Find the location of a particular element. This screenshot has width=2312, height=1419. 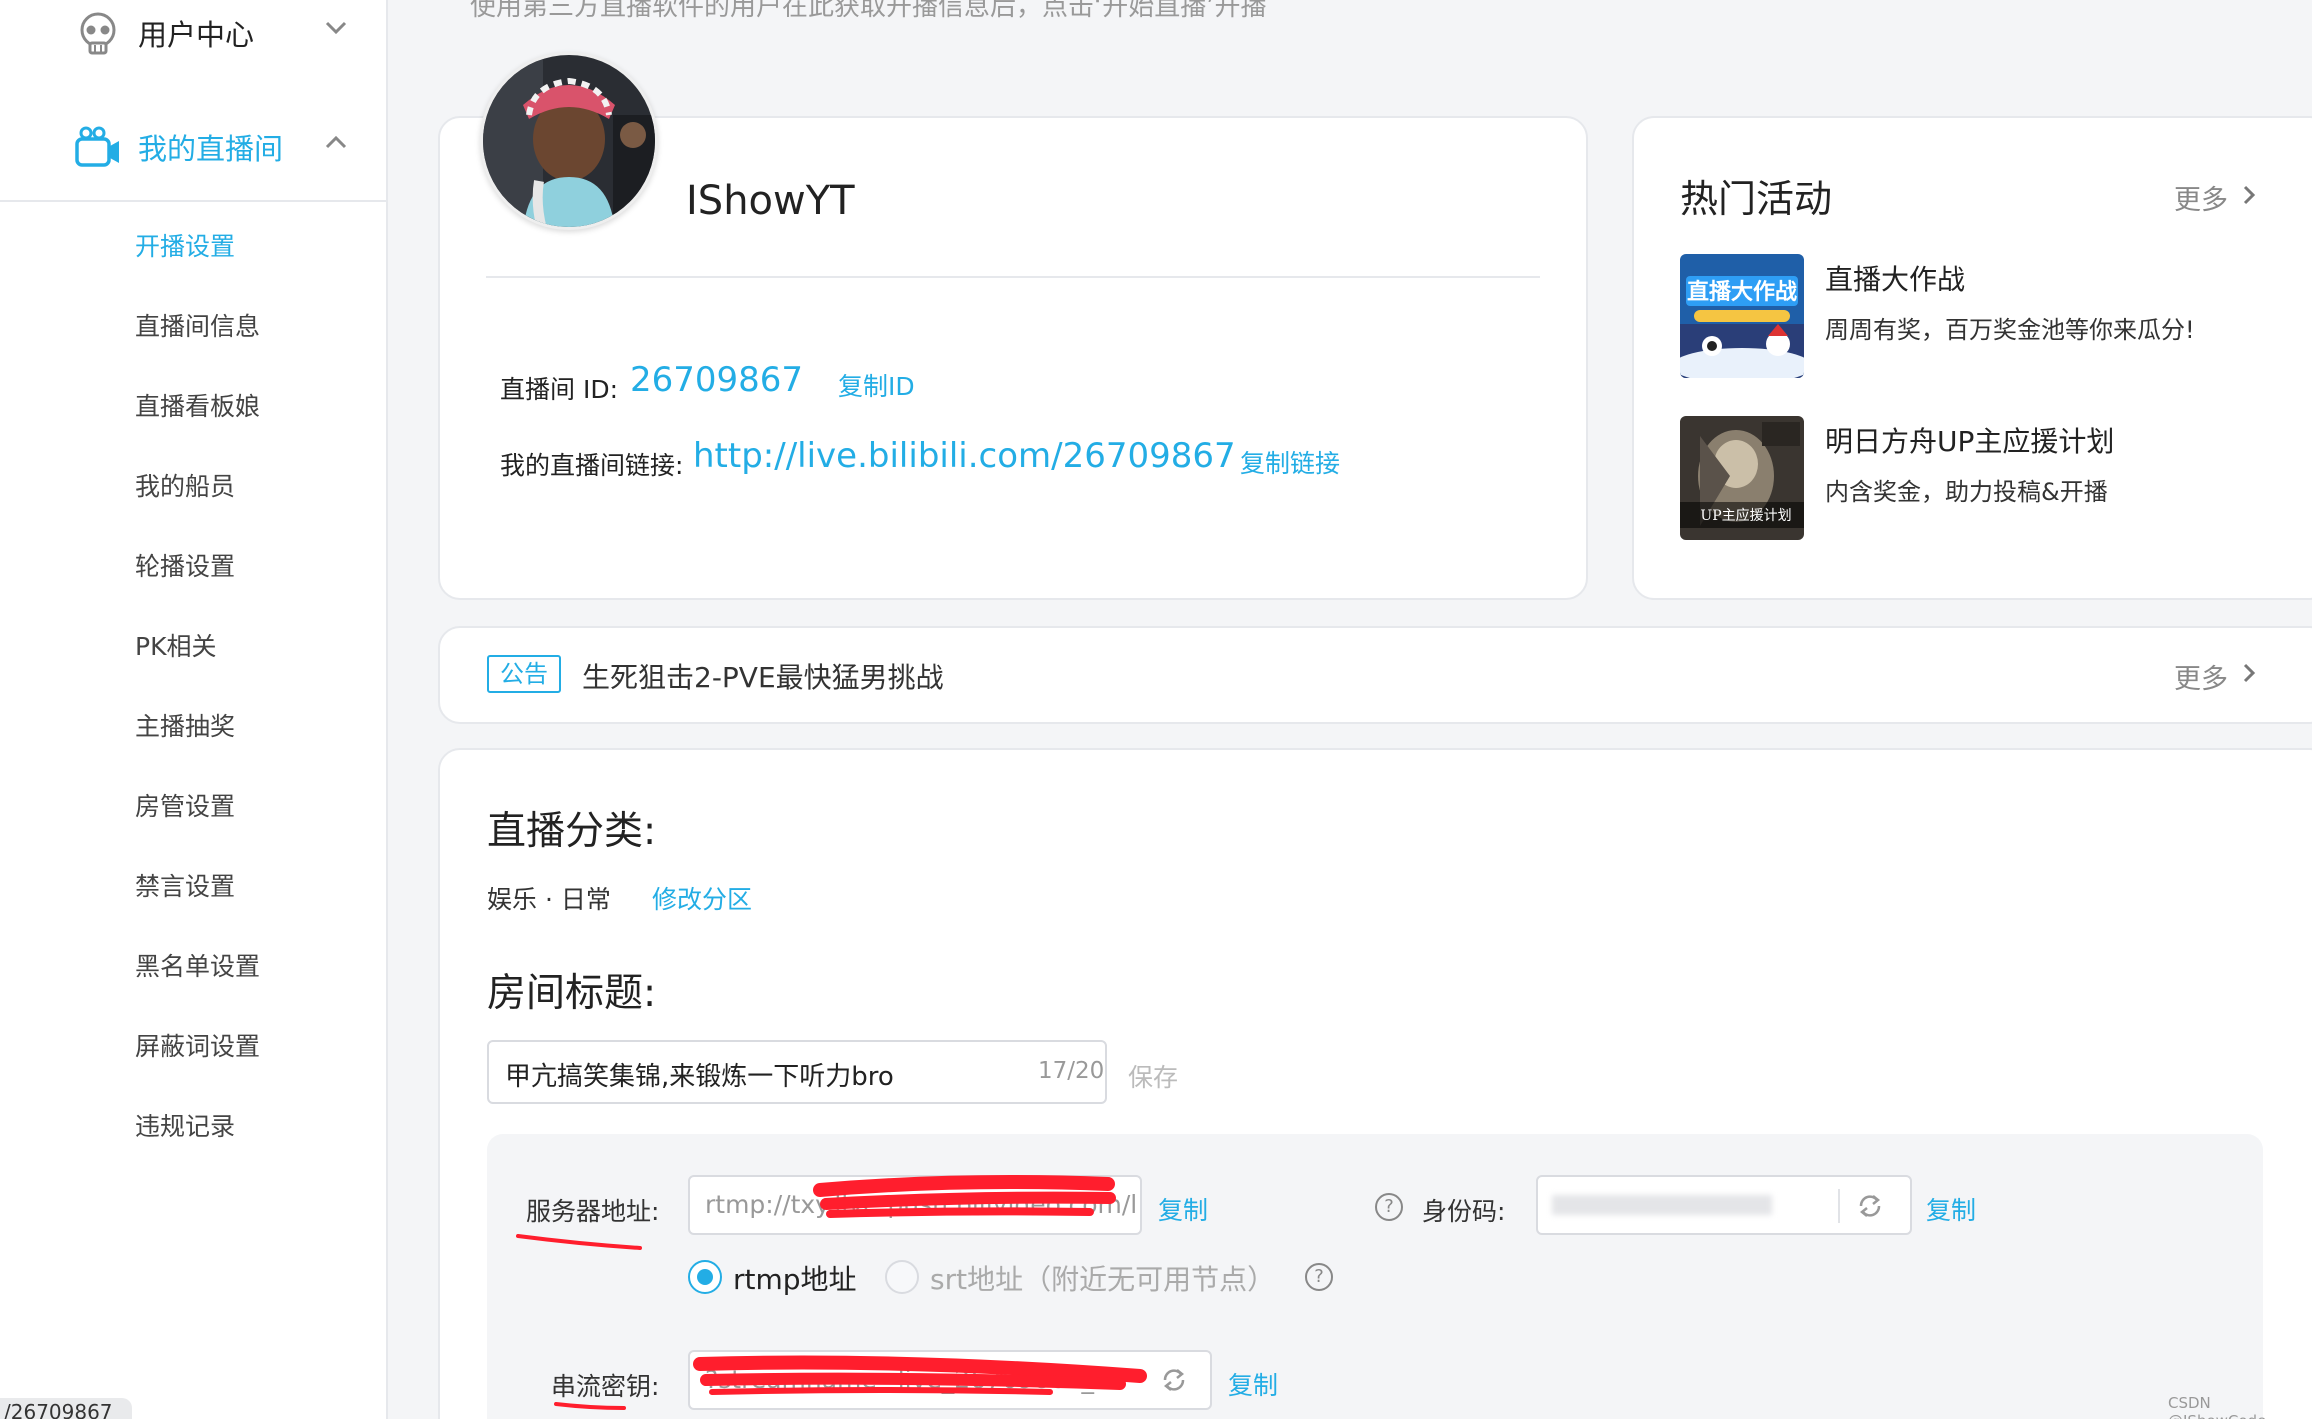

stream-key-label: 串流密钥: is located at coordinates (605, 1386).